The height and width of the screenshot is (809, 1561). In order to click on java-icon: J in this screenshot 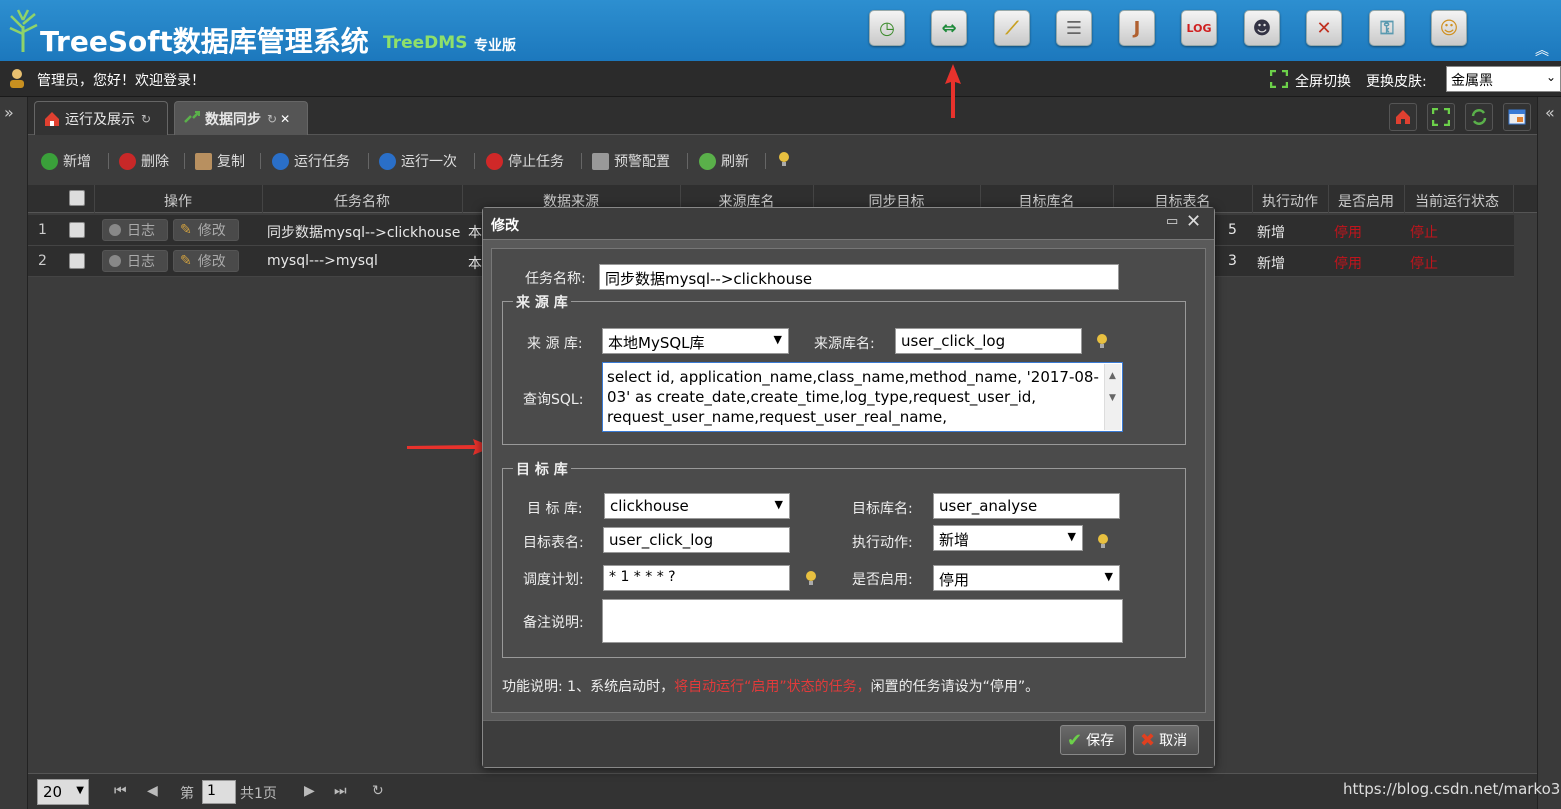, I will do `click(1137, 28)`.